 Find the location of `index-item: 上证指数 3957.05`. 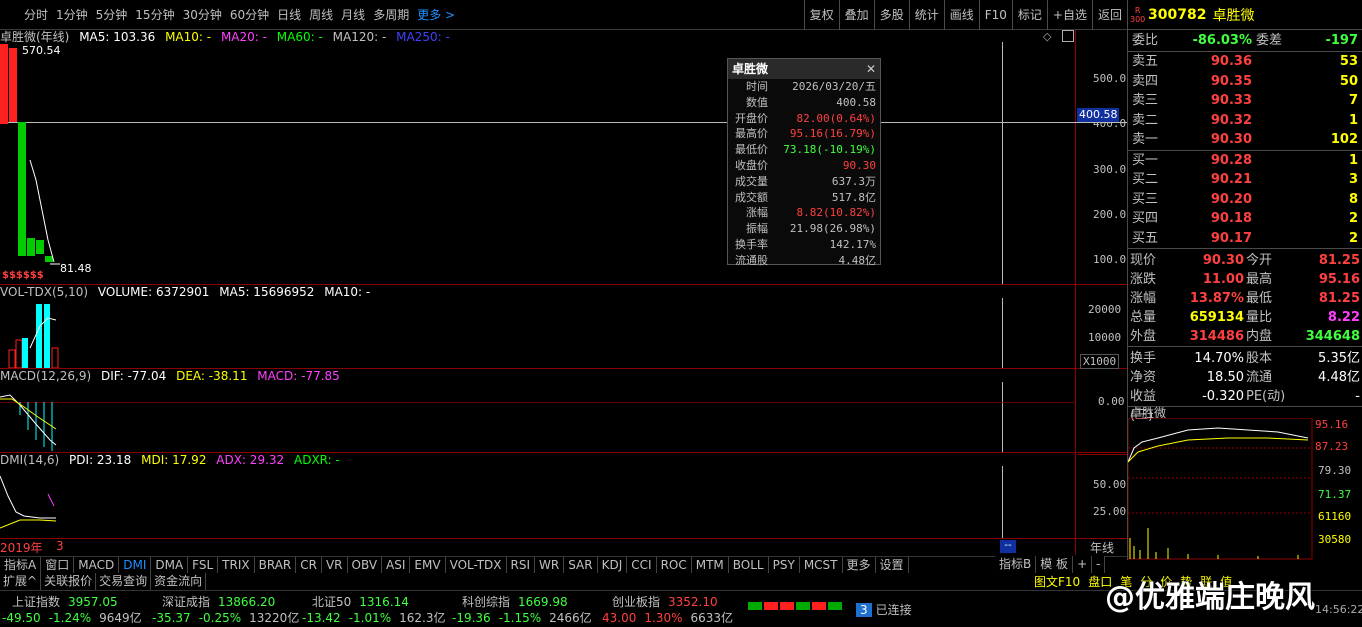

index-item: 上证指数 3957.05 is located at coordinates (65, 601).